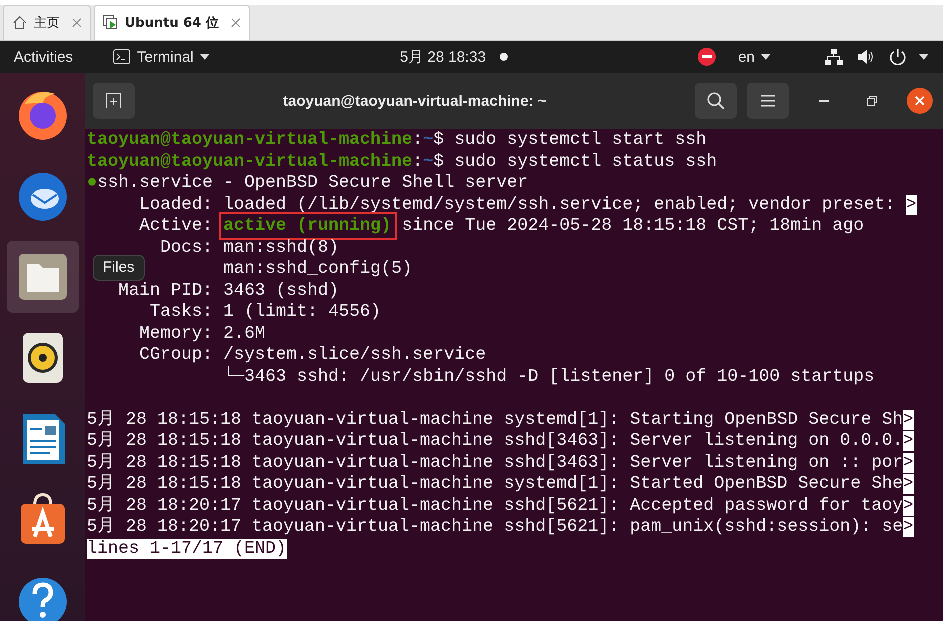  What do you see at coordinates (549, 376) in the screenshot?
I see `terminal-text: └─3463 sshd: /usr/sbin/sshd -D [listener] 0 of 10-100 startups` at bounding box center [549, 376].